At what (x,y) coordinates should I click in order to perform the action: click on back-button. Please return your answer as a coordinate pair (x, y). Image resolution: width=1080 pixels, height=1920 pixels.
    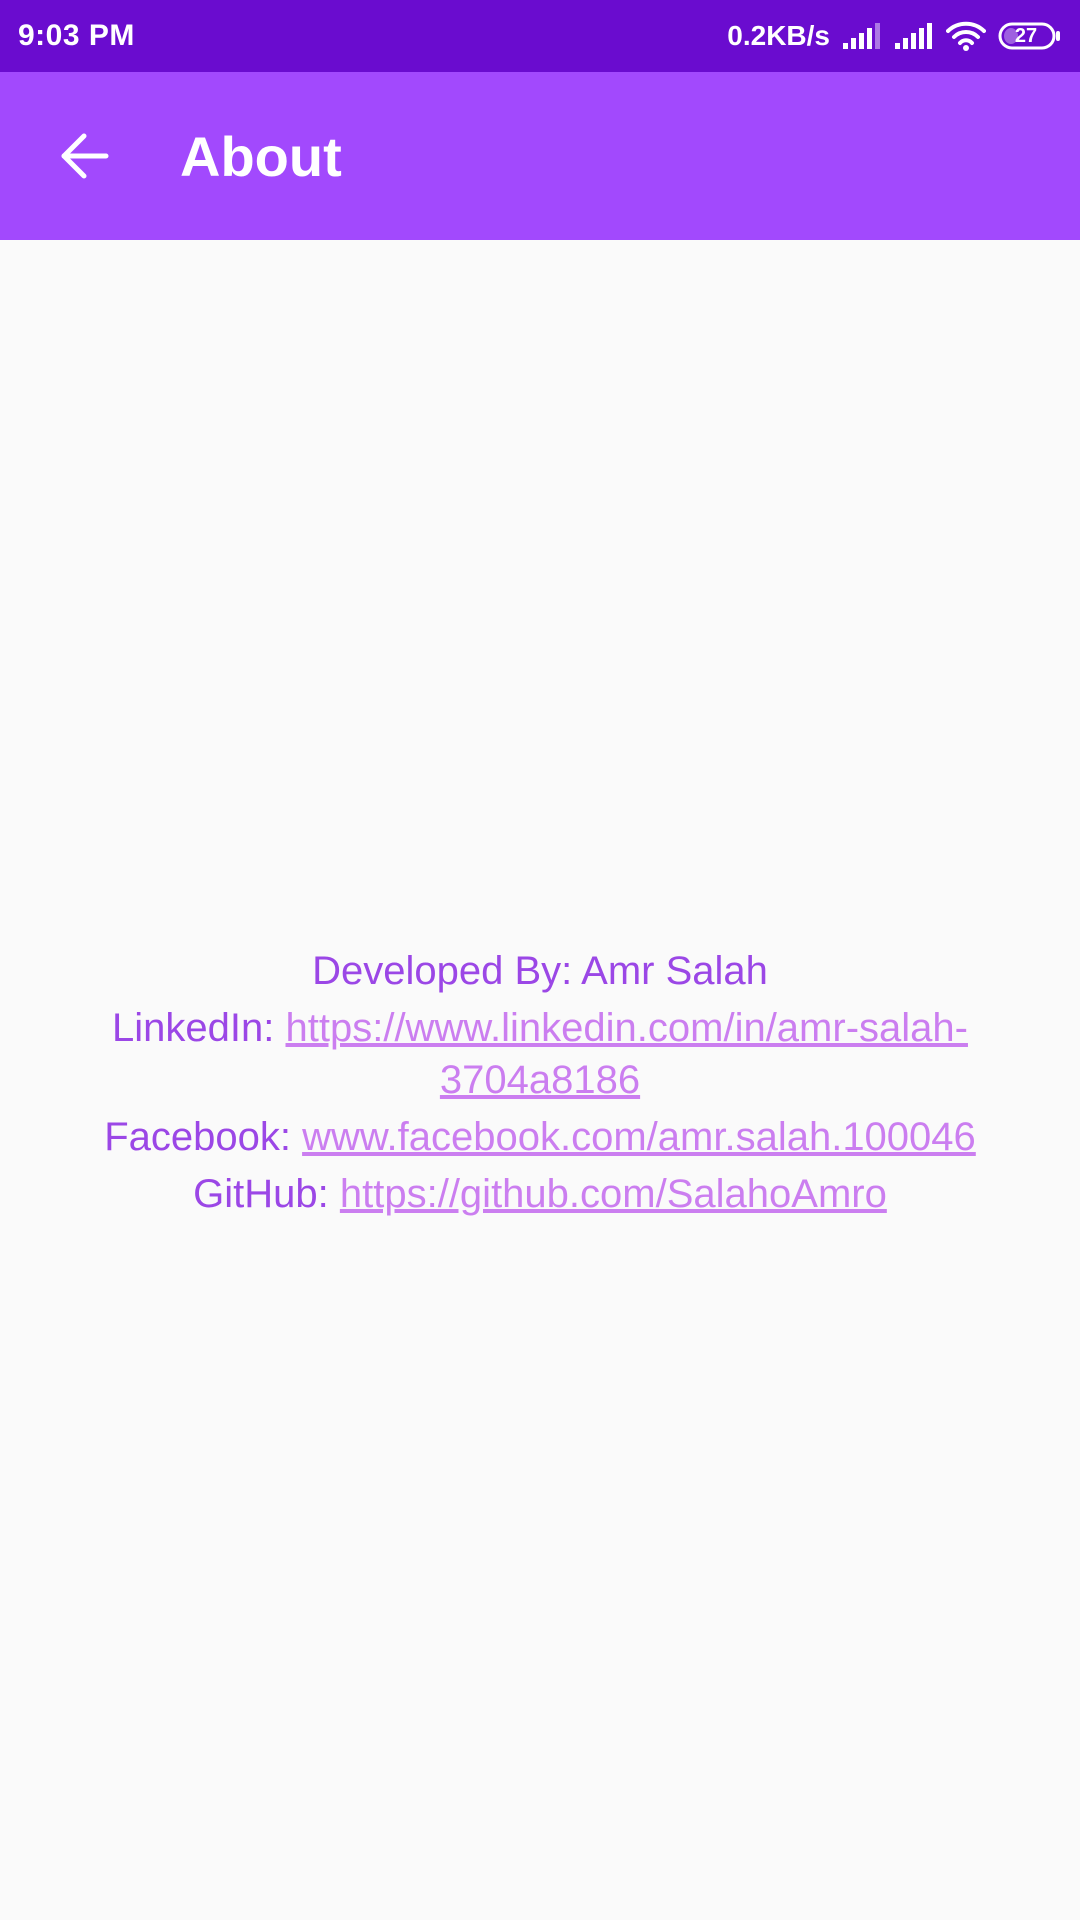
    Looking at the image, I should click on (84, 156).